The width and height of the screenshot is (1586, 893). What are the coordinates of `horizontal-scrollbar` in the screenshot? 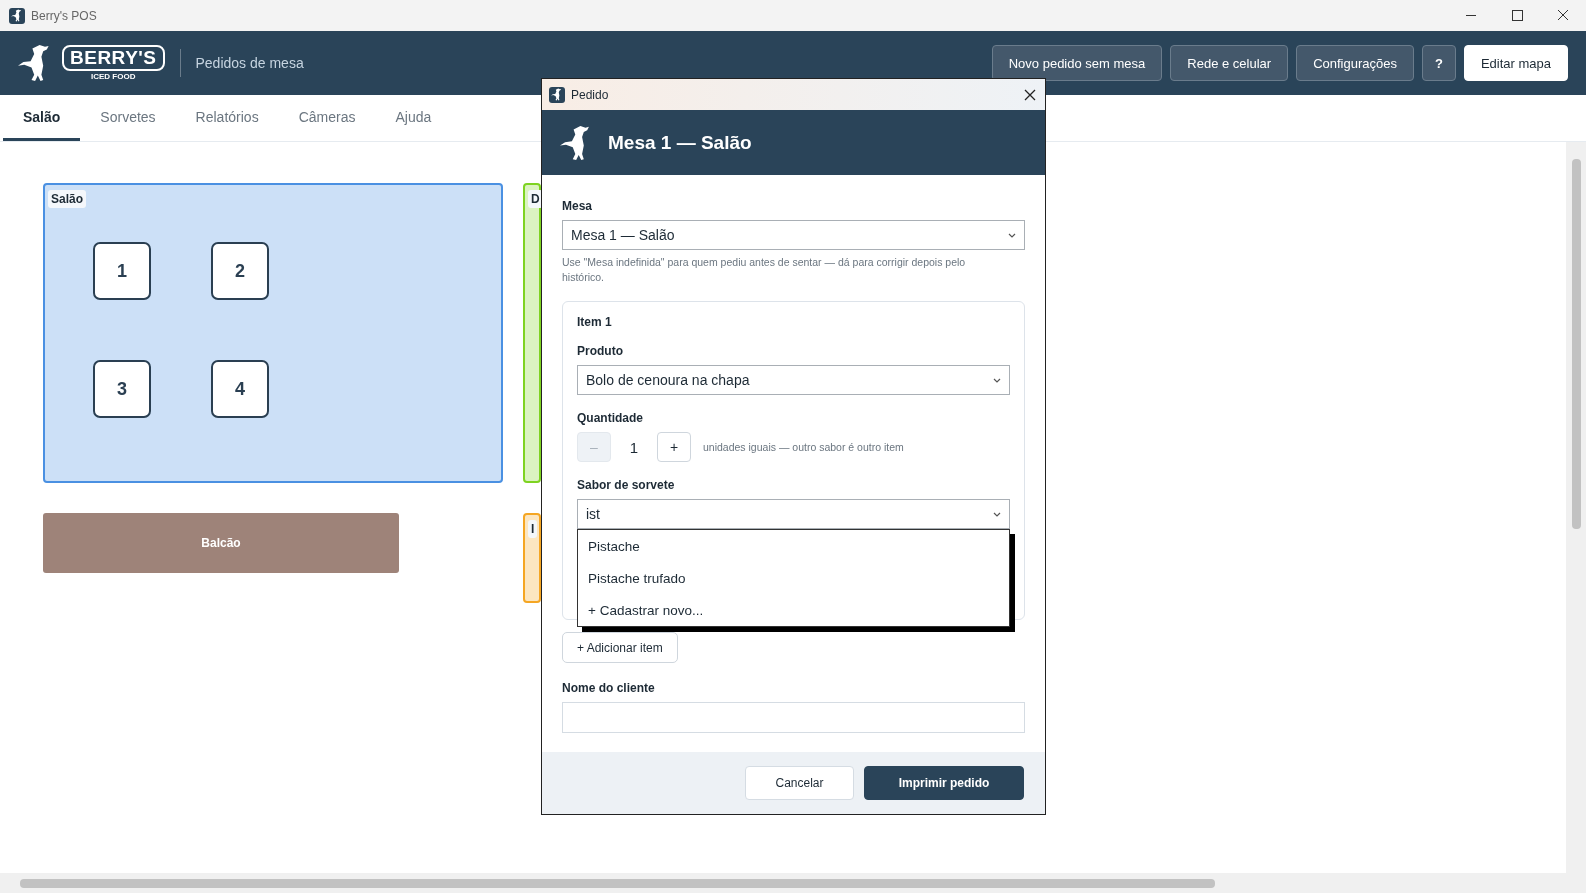 It's located at (793, 883).